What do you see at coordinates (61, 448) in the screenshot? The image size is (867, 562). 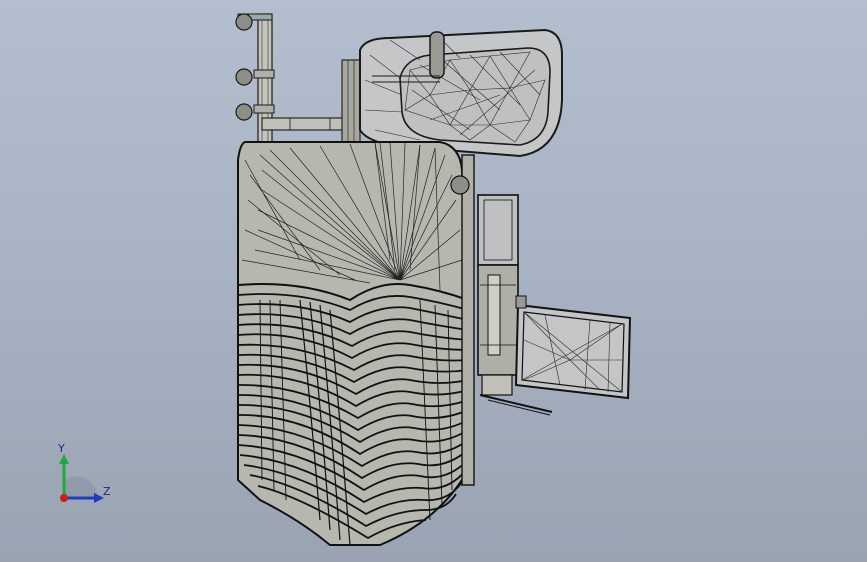 I see `y-axis-label: Y` at bounding box center [61, 448].